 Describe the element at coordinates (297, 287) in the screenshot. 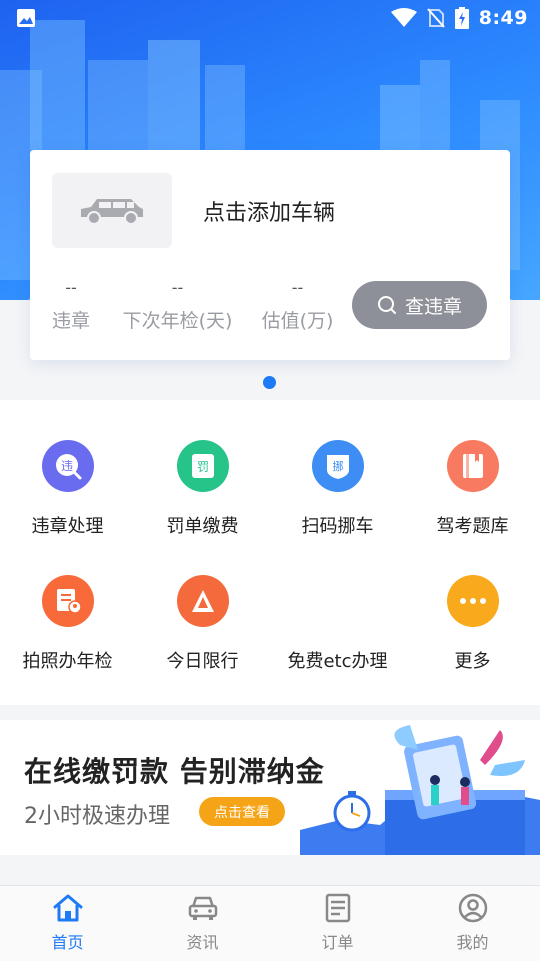

I see `valuation-value: --` at that location.